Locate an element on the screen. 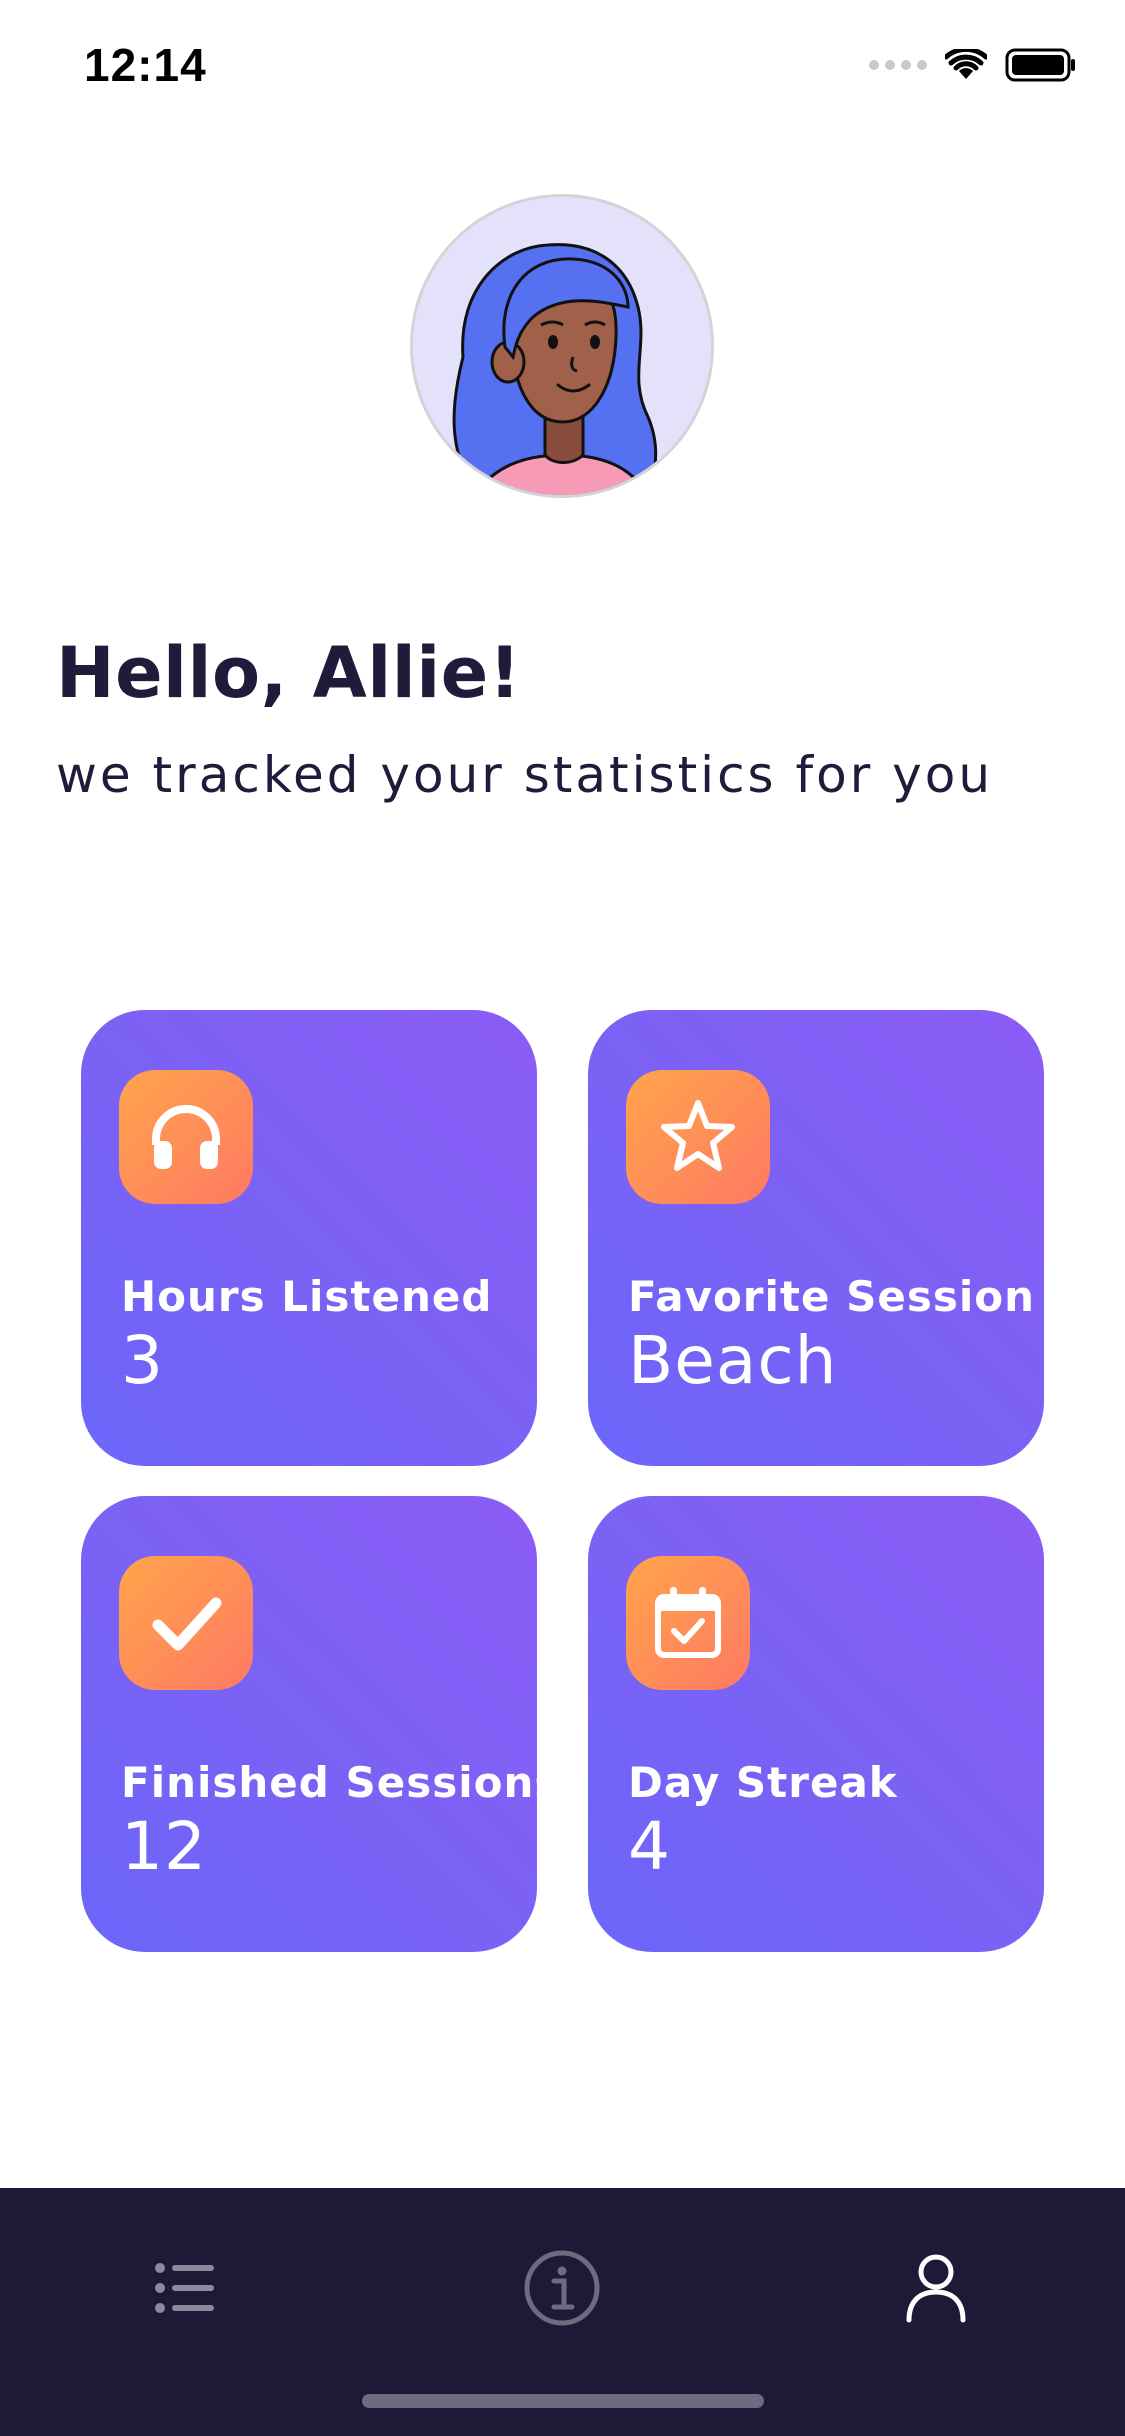 Image resolution: width=1125 pixels, height=2436 pixels. avatar-illustration is located at coordinates (555, 369).